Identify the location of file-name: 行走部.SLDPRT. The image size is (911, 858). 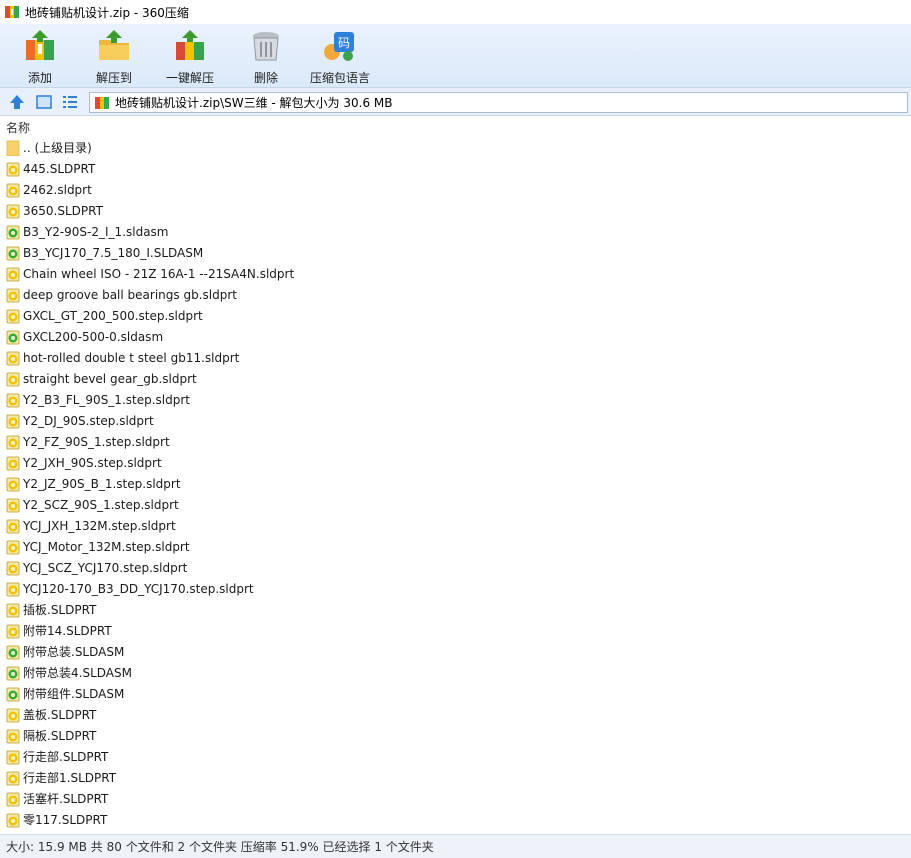
(66, 757).